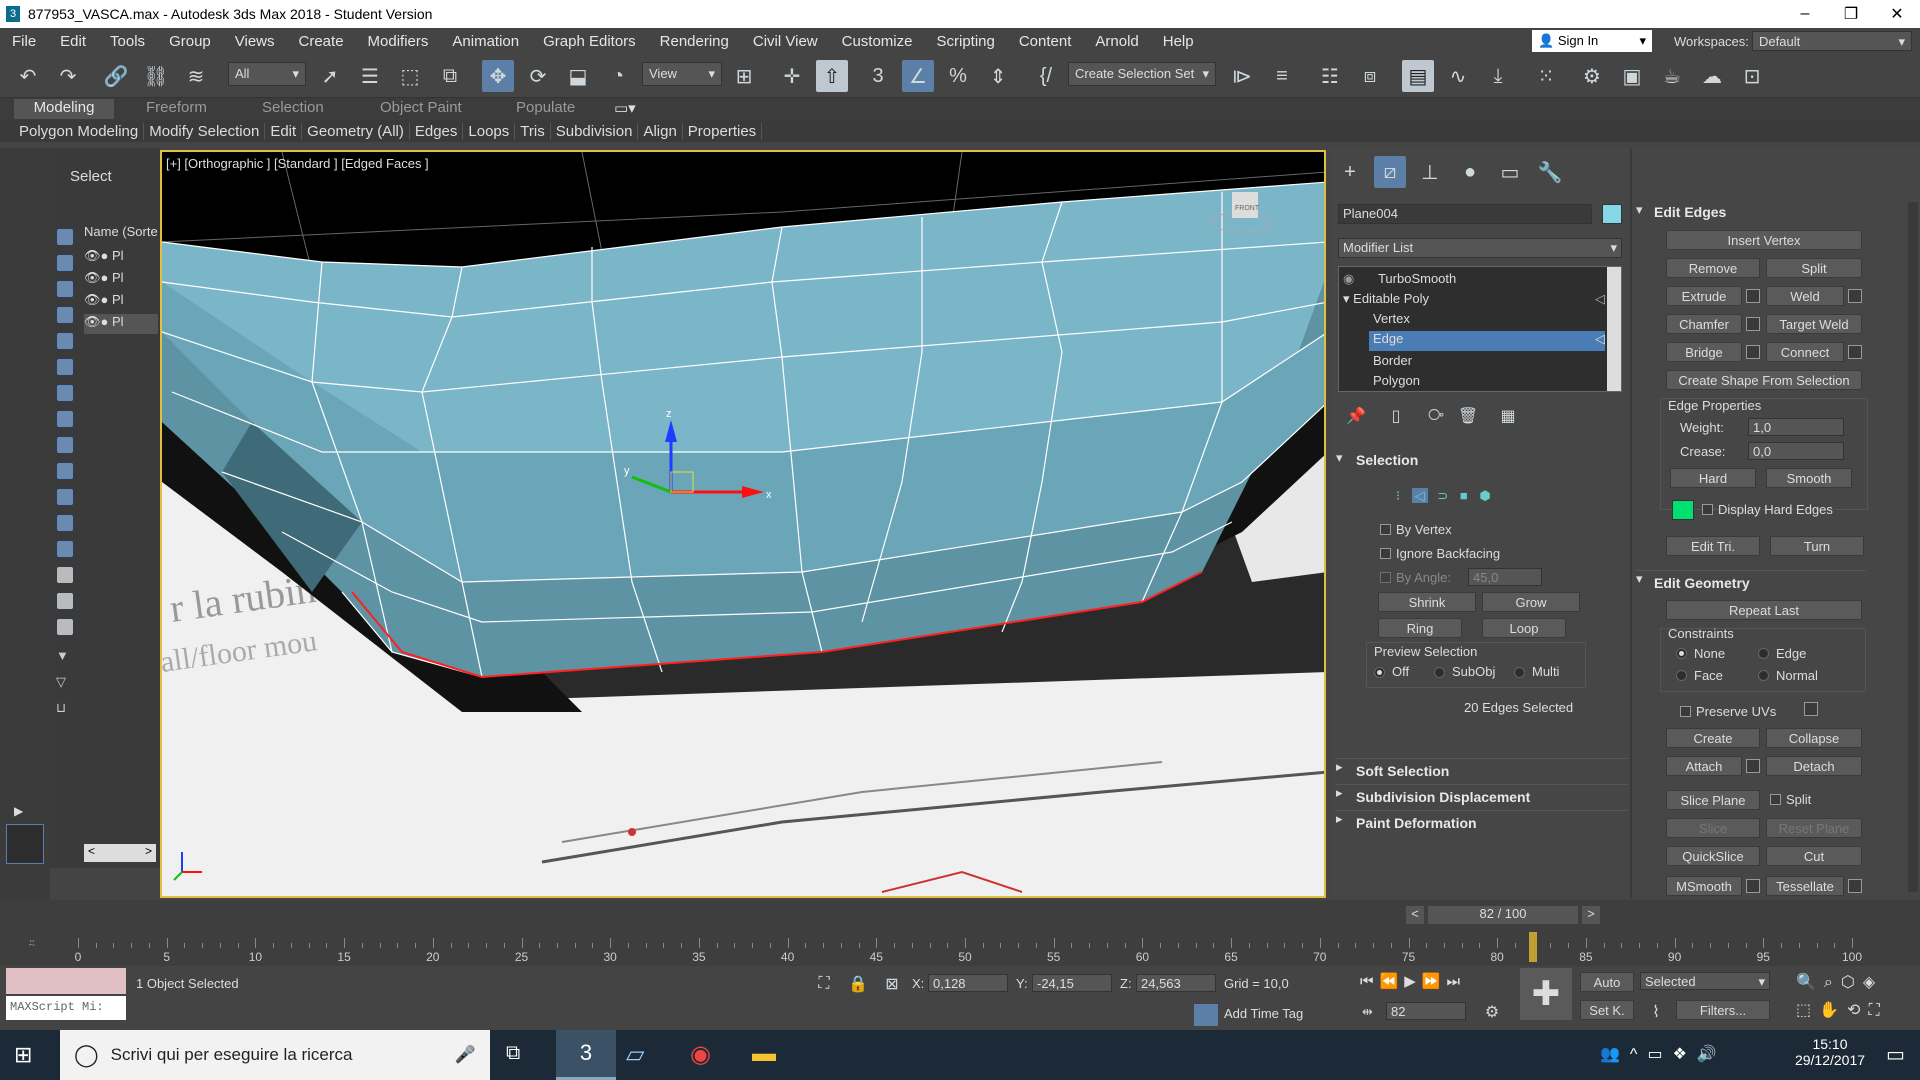 The height and width of the screenshot is (1080, 1920). Describe the element at coordinates (1685, 1054) in the screenshot. I see `dropbox-icon: ❖` at that location.